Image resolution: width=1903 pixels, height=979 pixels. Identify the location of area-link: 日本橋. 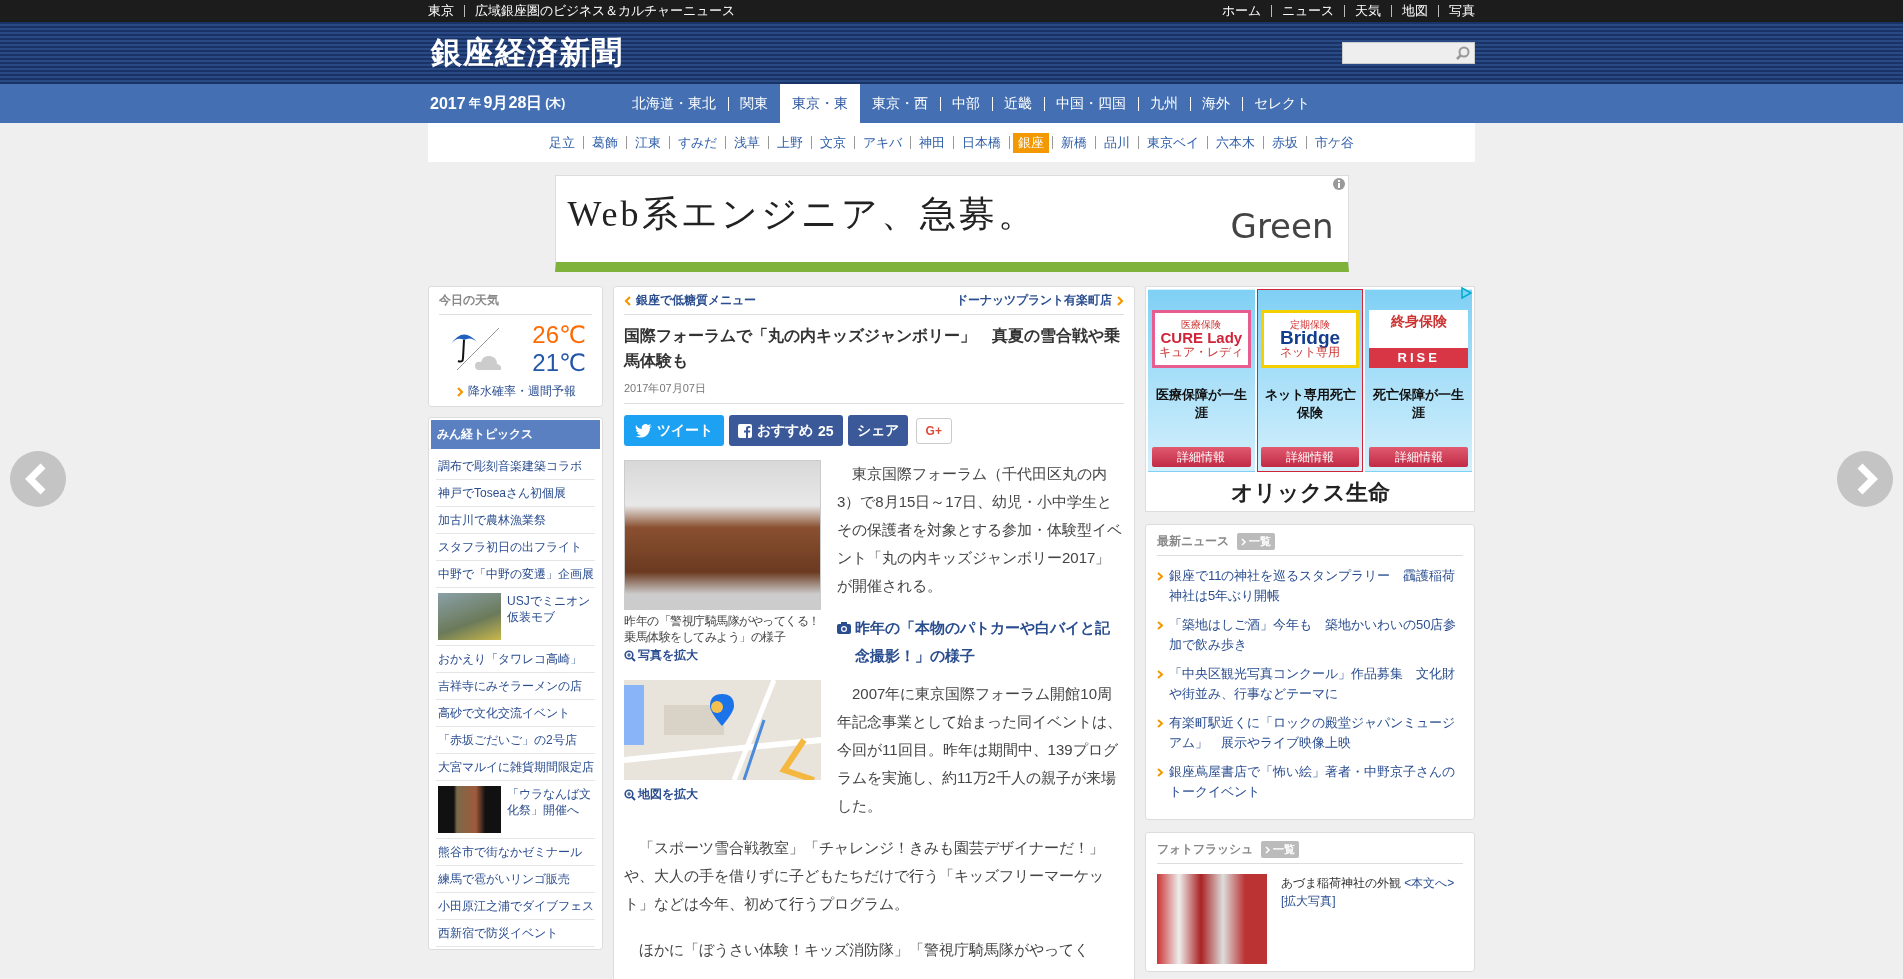
(981, 142).